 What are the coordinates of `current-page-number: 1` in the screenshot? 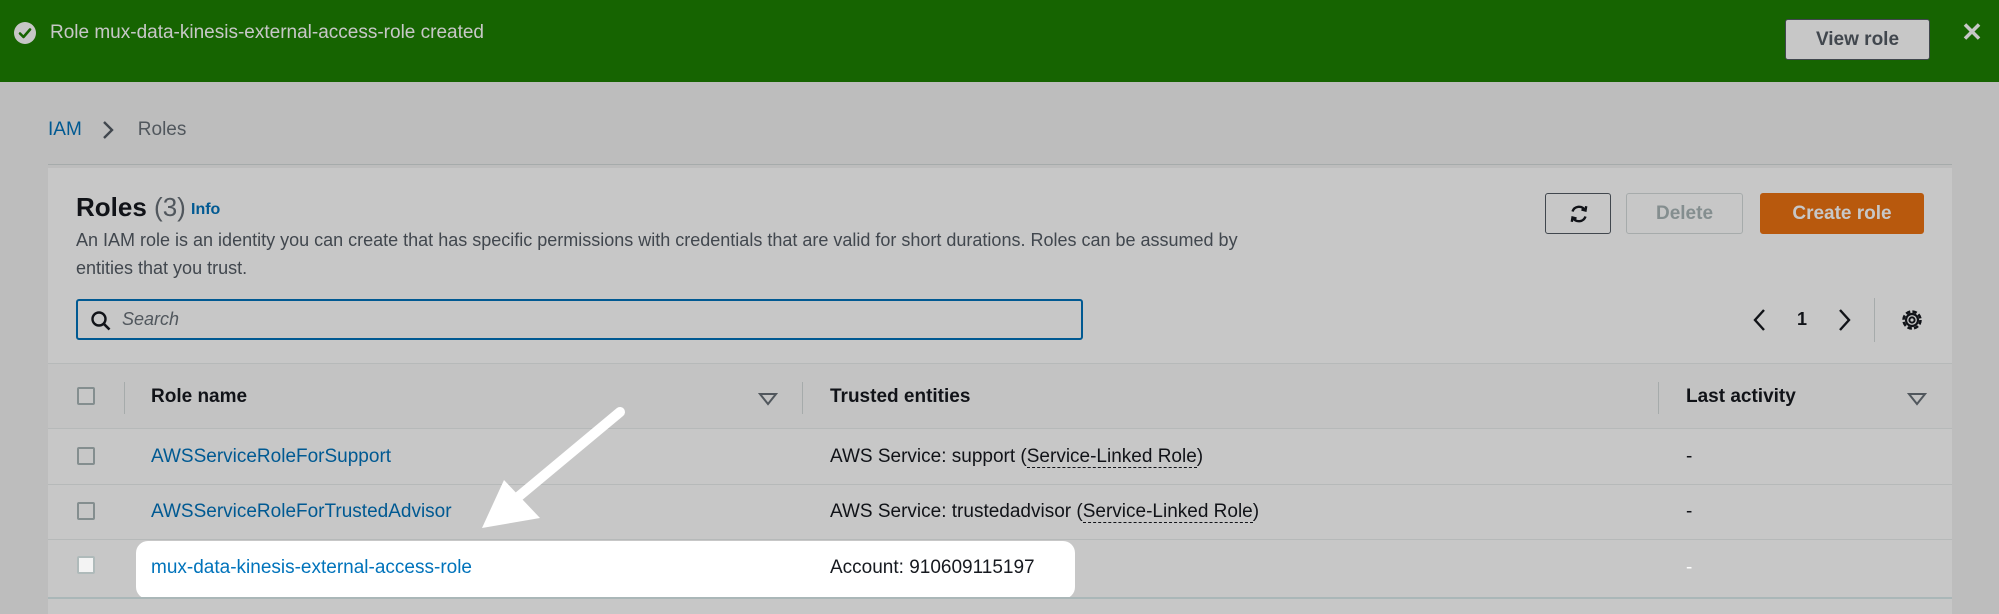 It's located at (1802, 319).